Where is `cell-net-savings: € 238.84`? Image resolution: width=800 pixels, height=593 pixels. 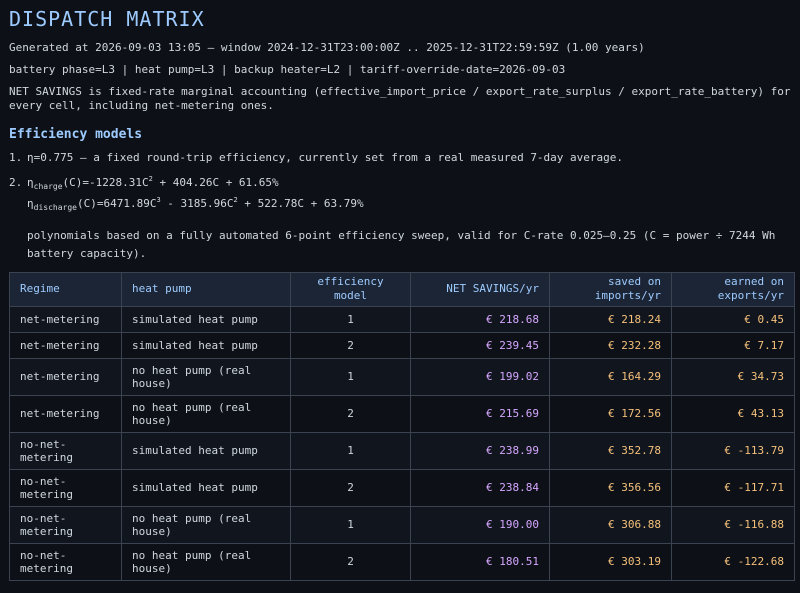 cell-net-savings: € 238.84 is located at coordinates (480, 487).